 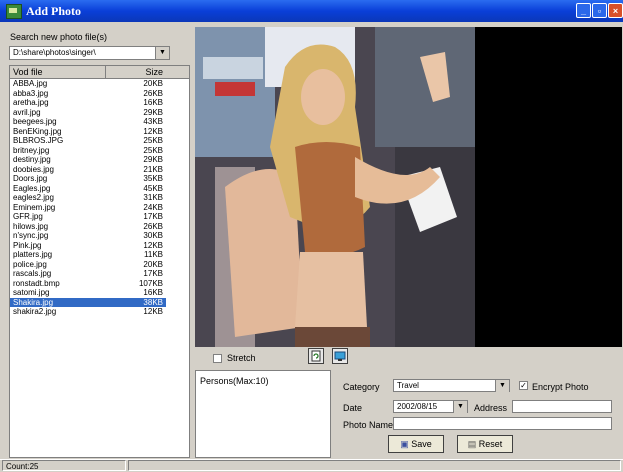 I want to click on maximize-button: ▫, so click(x=599, y=10).